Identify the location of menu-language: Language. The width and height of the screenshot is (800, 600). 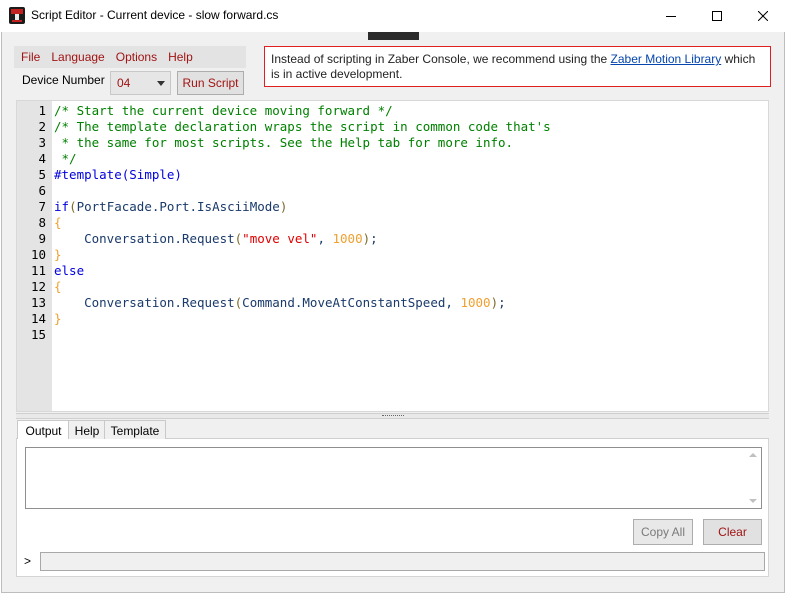
(77, 57).